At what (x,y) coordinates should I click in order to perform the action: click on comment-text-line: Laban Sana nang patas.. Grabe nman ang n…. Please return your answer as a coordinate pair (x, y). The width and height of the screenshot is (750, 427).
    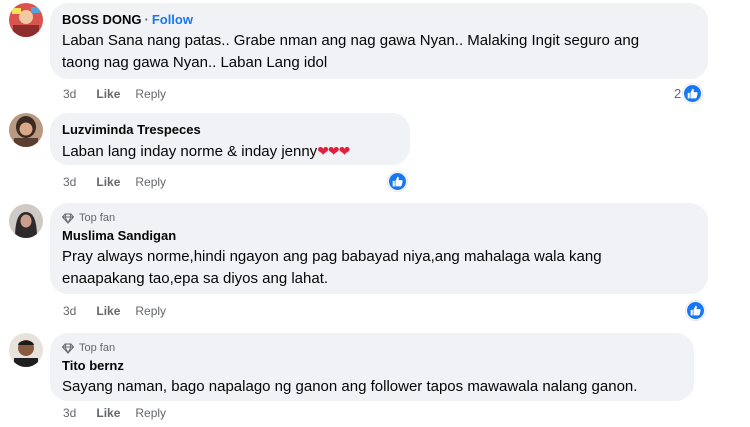
    Looking at the image, I should click on (351, 40).